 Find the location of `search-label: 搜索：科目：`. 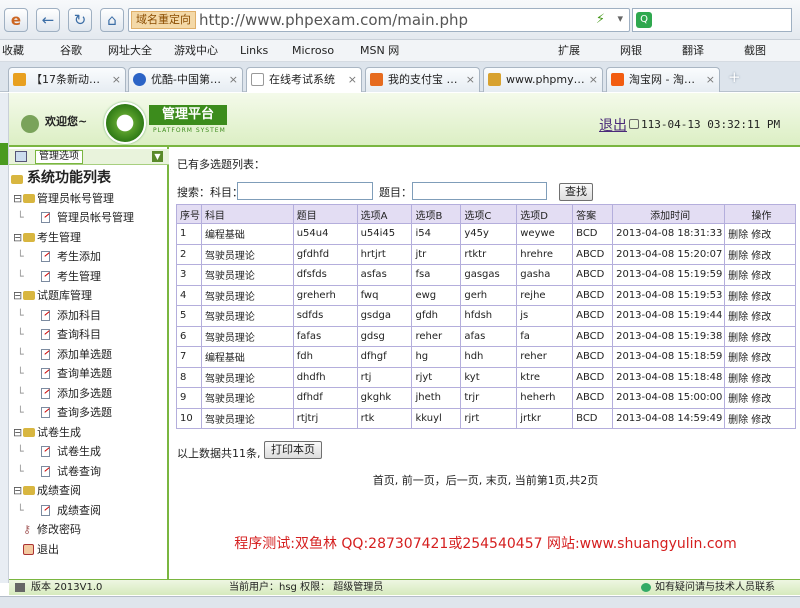

search-label: 搜索：科目： is located at coordinates (210, 192).